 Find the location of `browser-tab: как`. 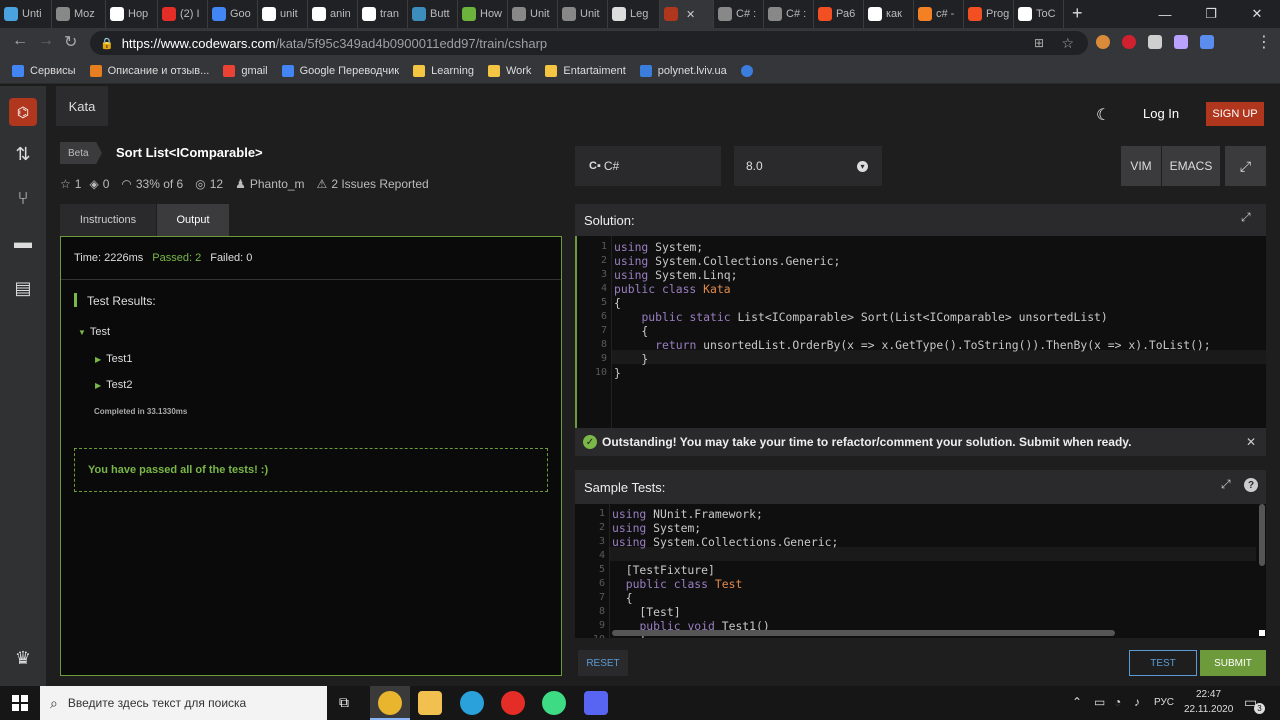

browser-tab: как is located at coordinates (889, 14).